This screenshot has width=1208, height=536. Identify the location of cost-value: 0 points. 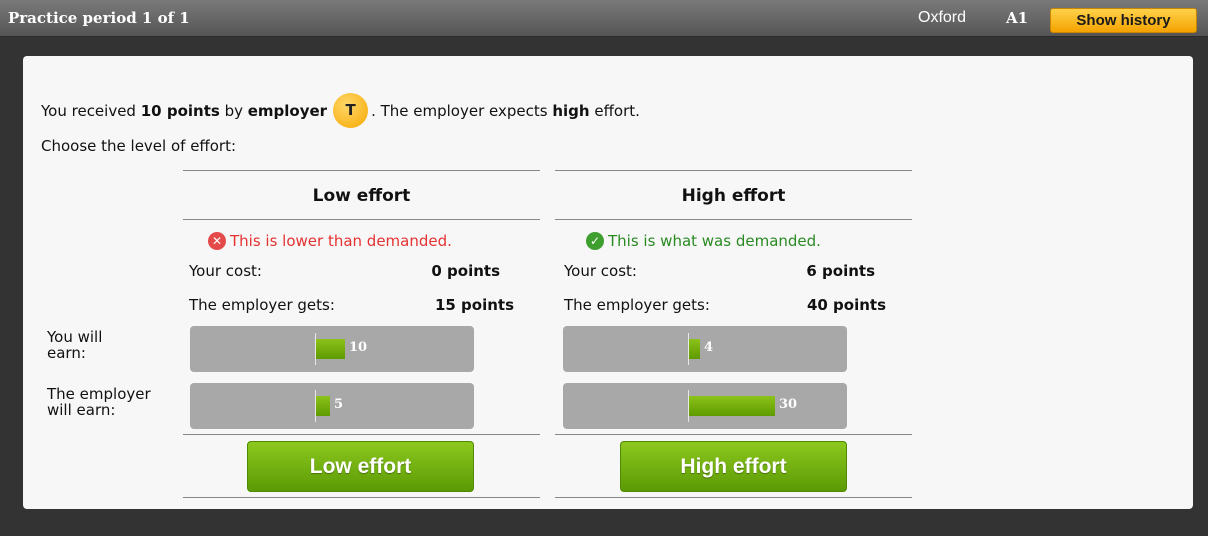
(465, 271).